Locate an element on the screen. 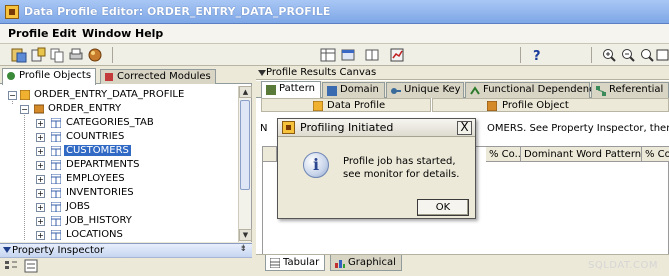 The width and height of the screenshot is (669, 276). tab-pattern: Pattern is located at coordinates (291, 89).